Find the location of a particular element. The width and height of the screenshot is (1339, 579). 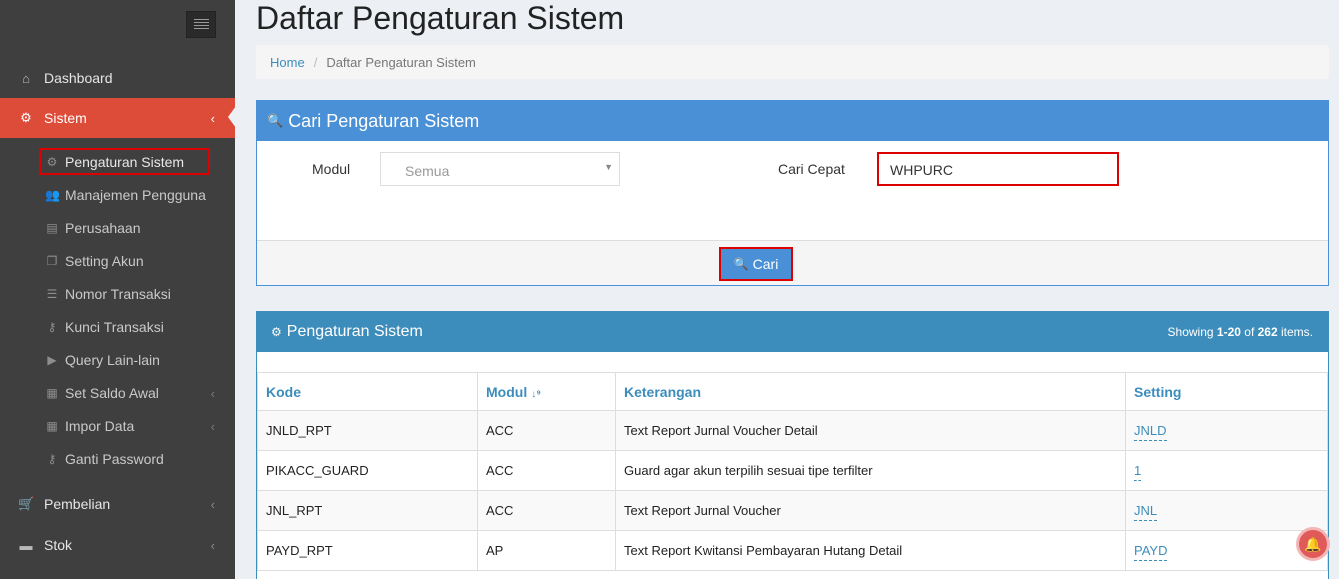

table-header-row: Kode Modul ↓⁹ Keterangan Setting is located at coordinates (792, 391).